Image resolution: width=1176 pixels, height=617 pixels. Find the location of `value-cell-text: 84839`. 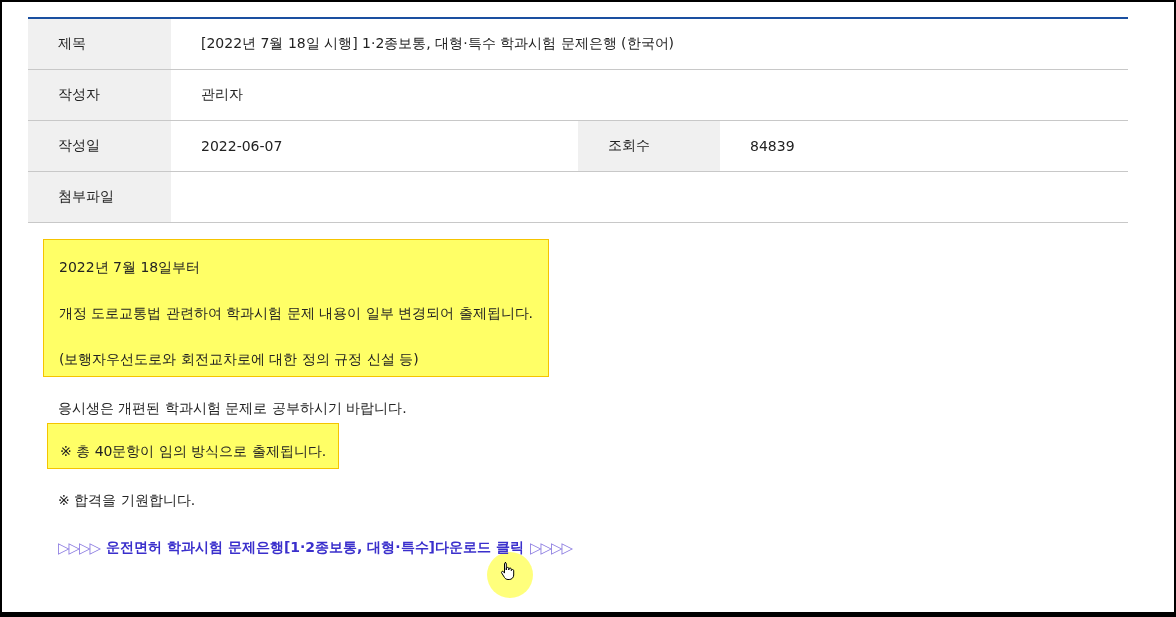

value-cell-text: 84839 is located at coordinates (772, 146).